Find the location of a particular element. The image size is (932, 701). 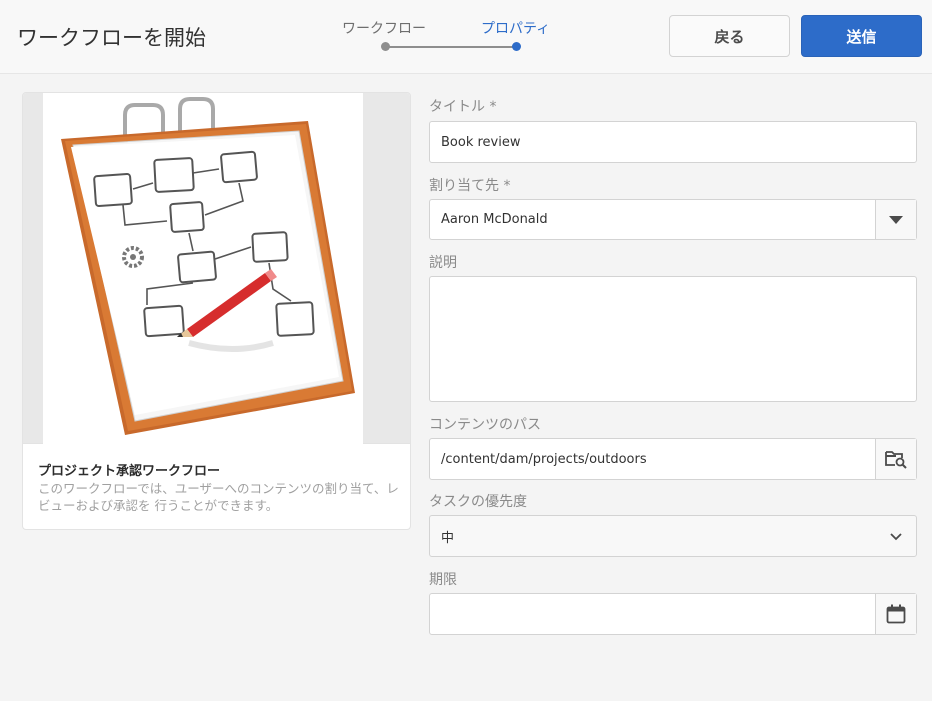

step-workflow-dot is located at coordinates (385, 46).